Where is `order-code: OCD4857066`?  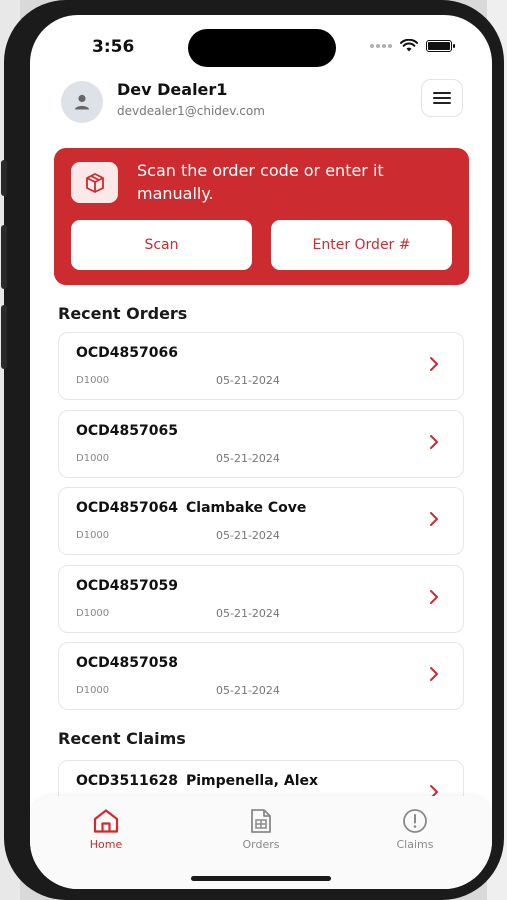
order-code: OCD4857066 is located at coordinates (127, 353).